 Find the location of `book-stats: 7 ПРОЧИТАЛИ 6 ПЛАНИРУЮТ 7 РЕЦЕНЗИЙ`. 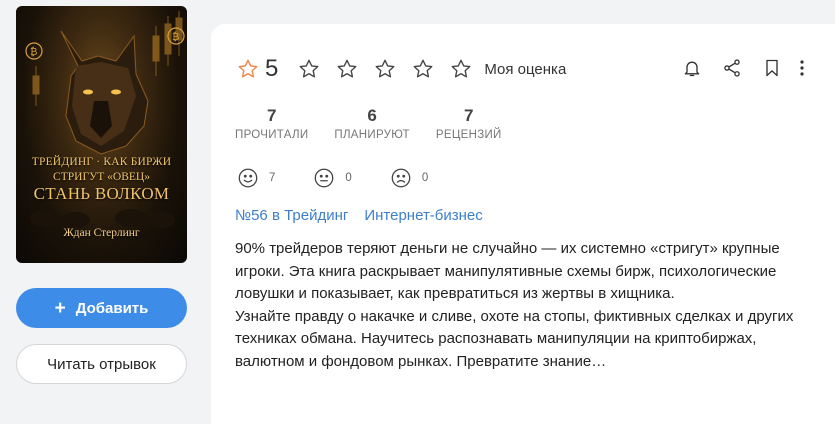

book-stats: 7 ПРОЧИТАЛИ 6 ПЛАНИРУЮТ 7 РЕЦЕНЗИЙ is located at coordinates (381, 123).